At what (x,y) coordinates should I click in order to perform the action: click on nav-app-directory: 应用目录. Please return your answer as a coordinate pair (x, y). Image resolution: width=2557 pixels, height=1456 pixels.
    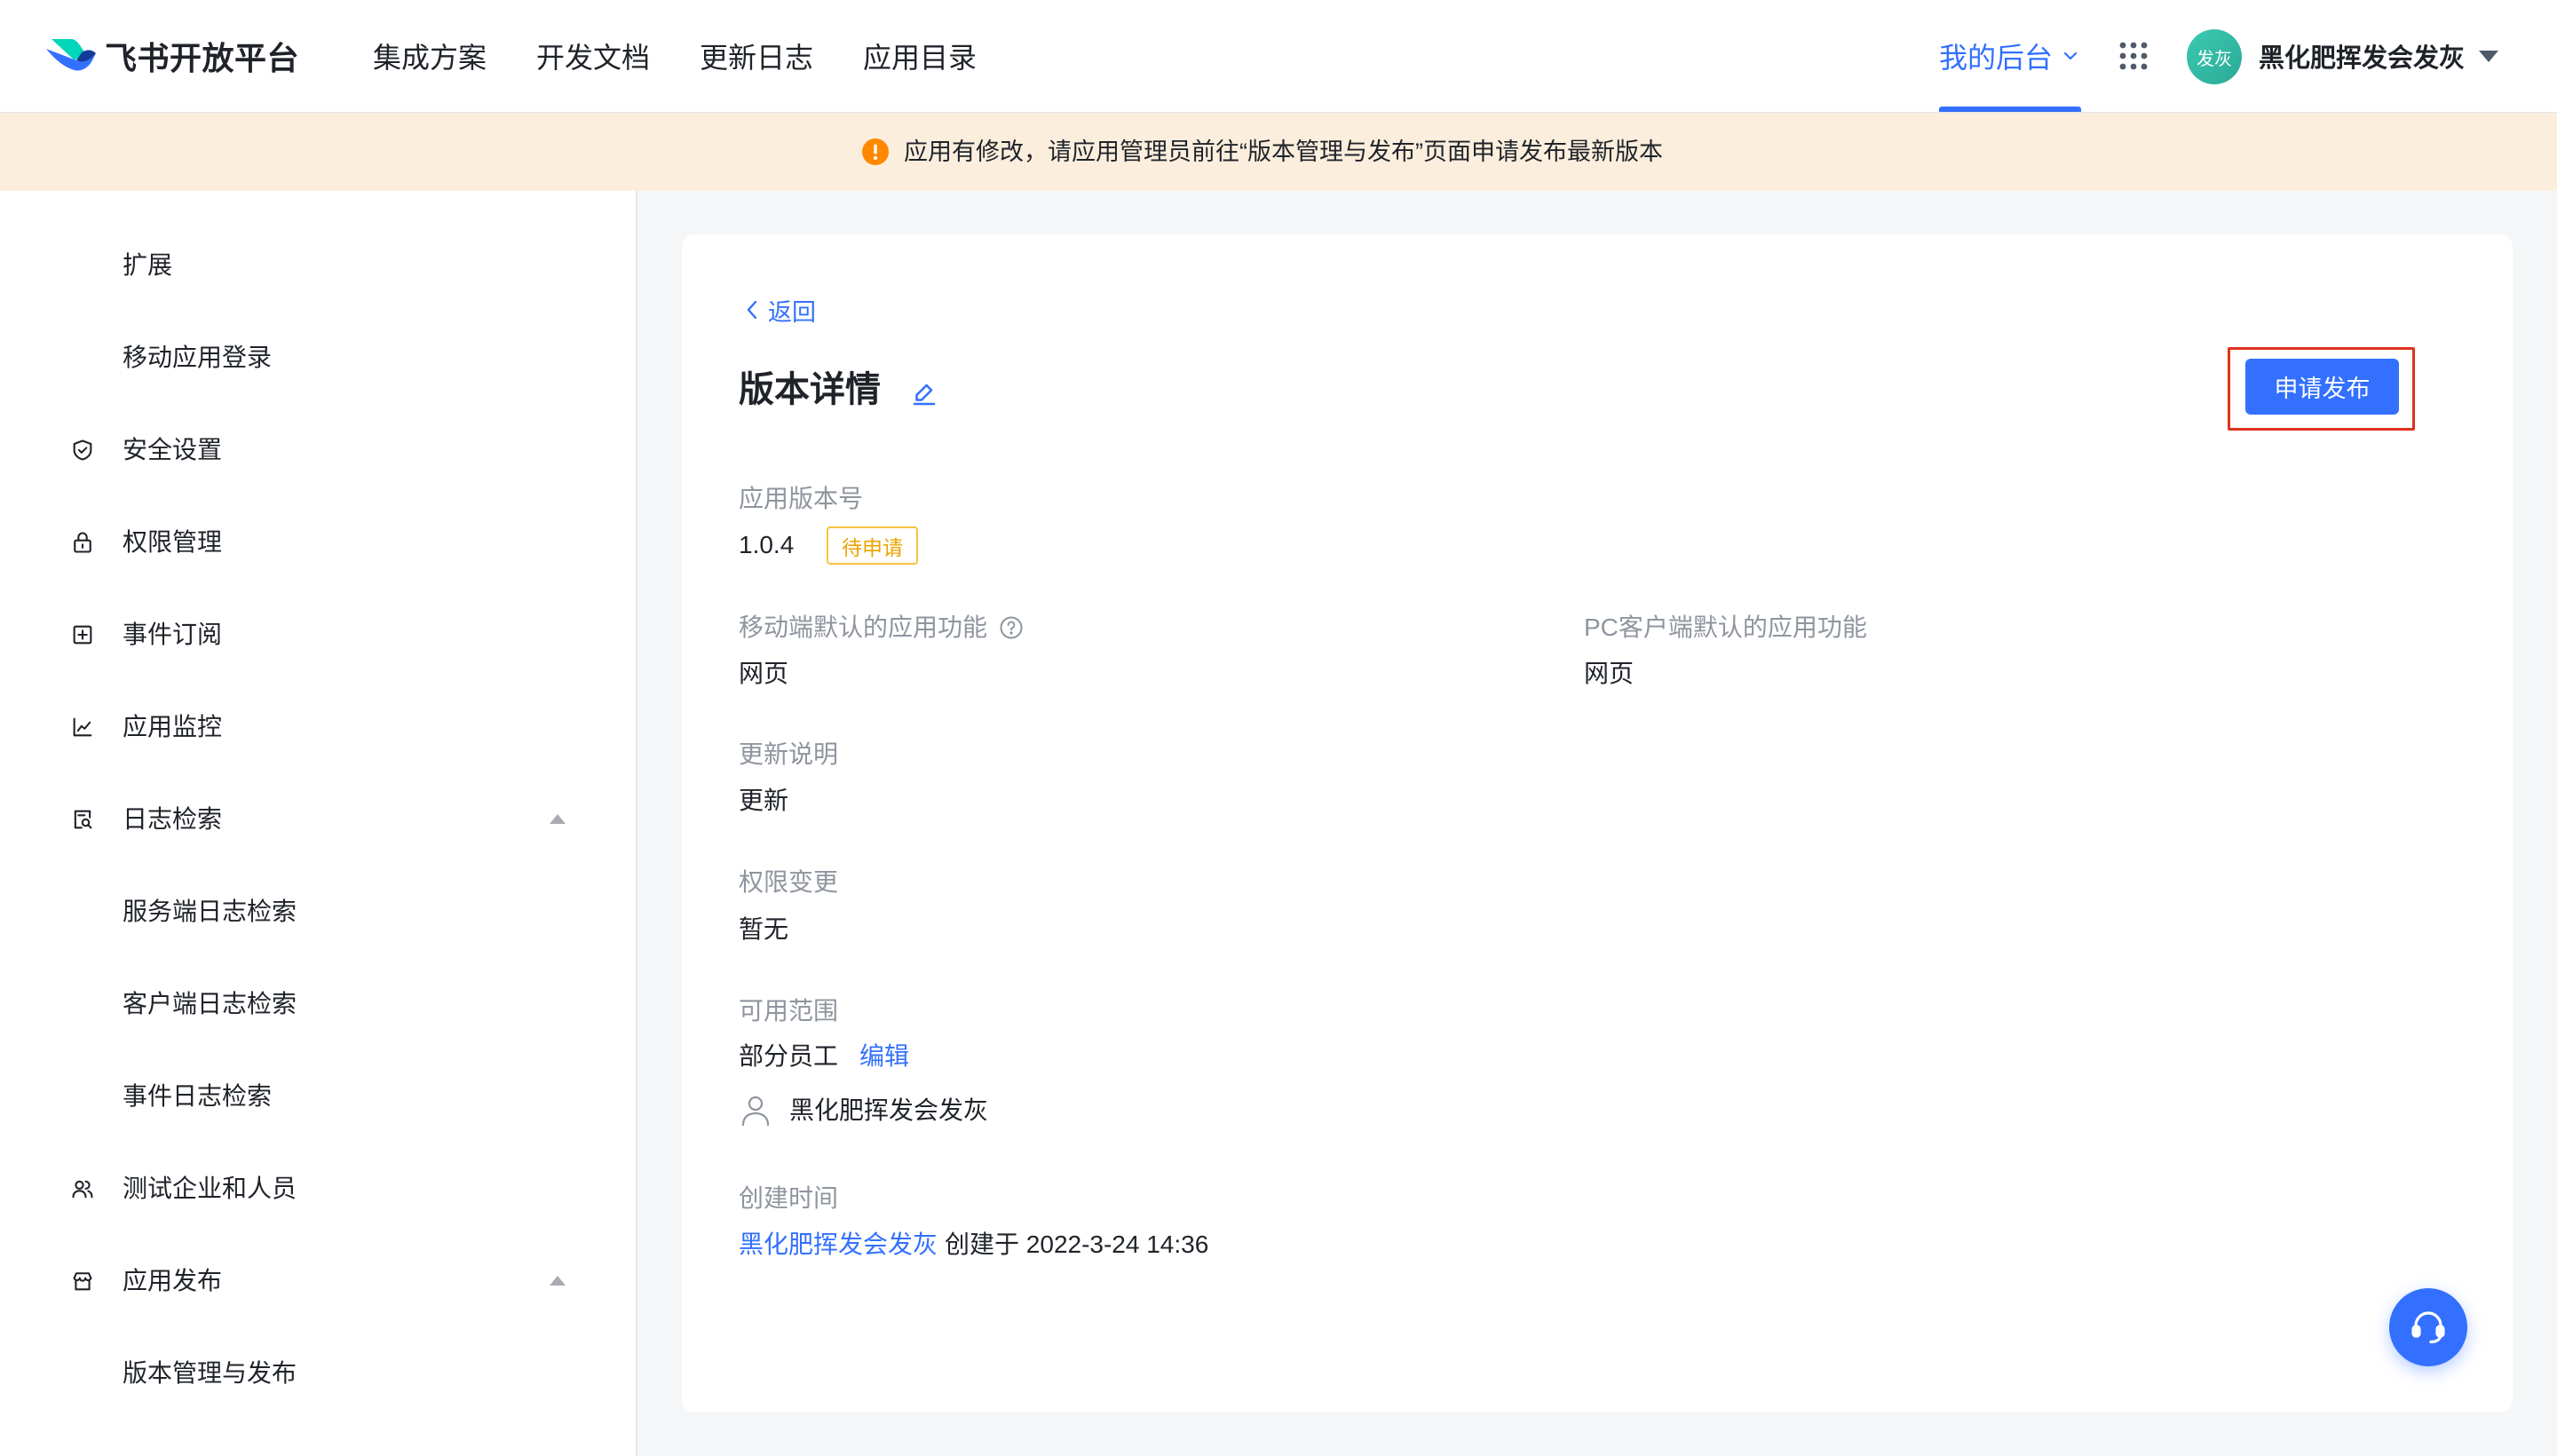
    Looking at the image, I should click on (920, 56).